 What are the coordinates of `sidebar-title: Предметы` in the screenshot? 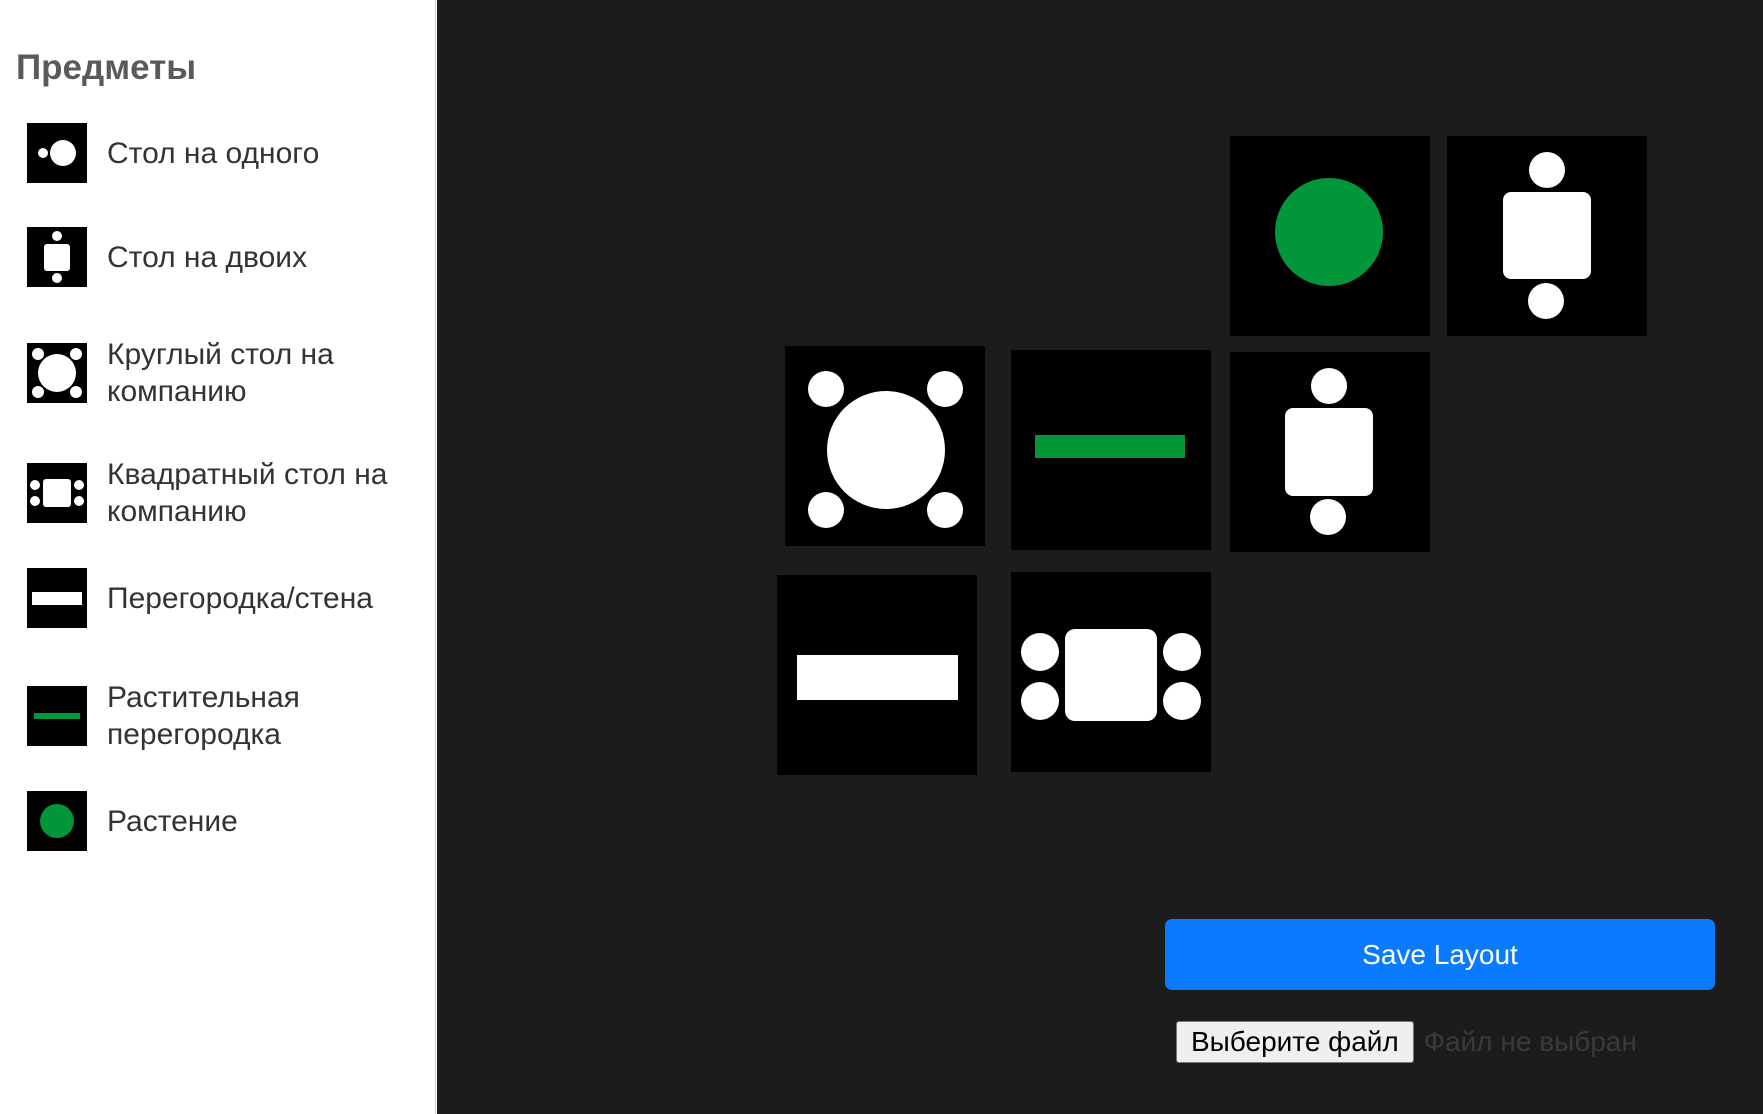 It's located at (106, 67).